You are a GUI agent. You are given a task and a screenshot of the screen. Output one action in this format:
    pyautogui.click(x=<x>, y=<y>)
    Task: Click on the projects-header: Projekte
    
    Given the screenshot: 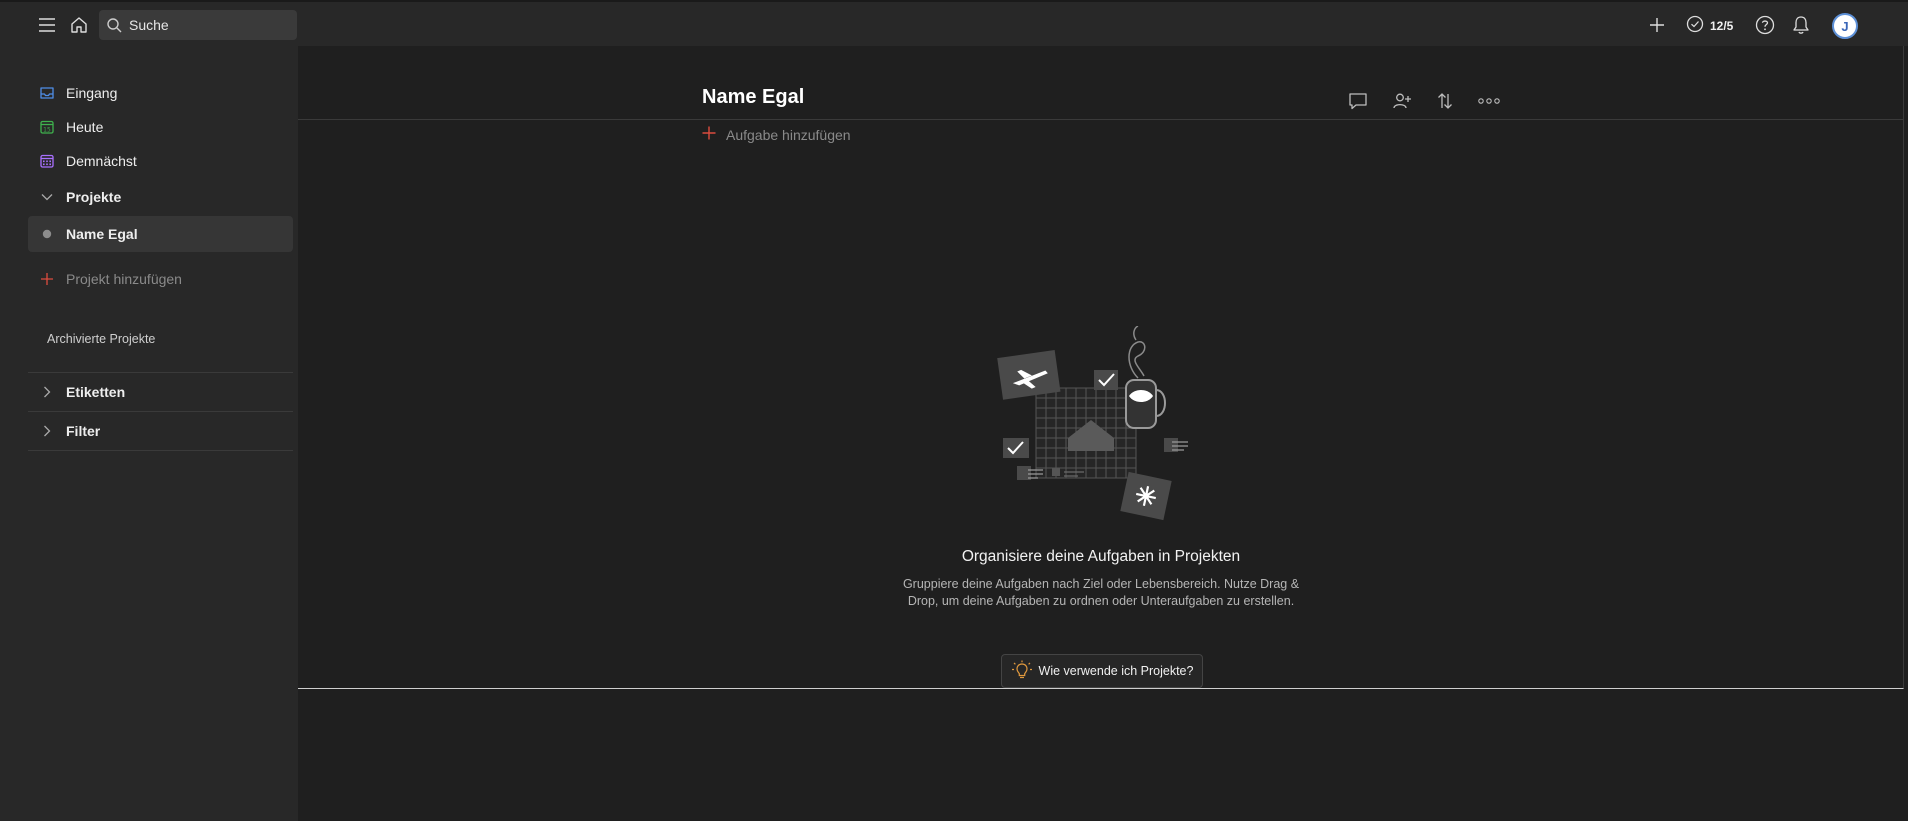 What is the action you would take?
    pyautogui.click(x=160, y=197)
    